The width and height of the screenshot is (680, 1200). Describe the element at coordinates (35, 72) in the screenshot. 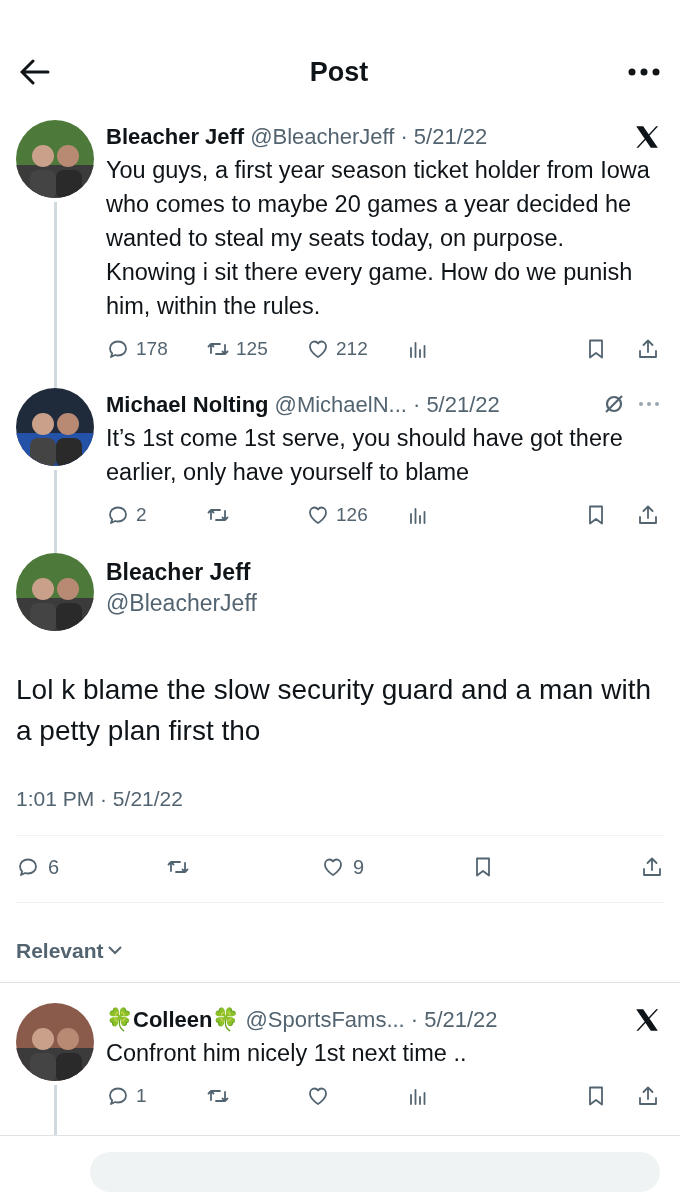

I see `back-arrow-icon` at that location.